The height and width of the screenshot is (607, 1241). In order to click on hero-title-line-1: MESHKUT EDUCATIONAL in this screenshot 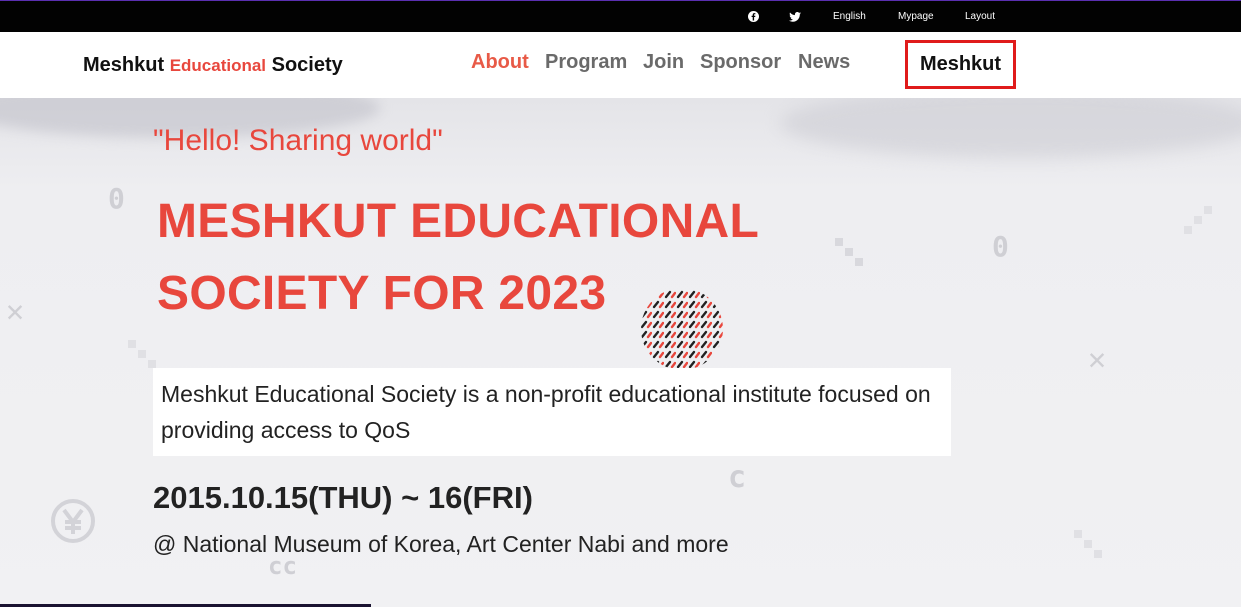, I will do `click(458, 221)`.